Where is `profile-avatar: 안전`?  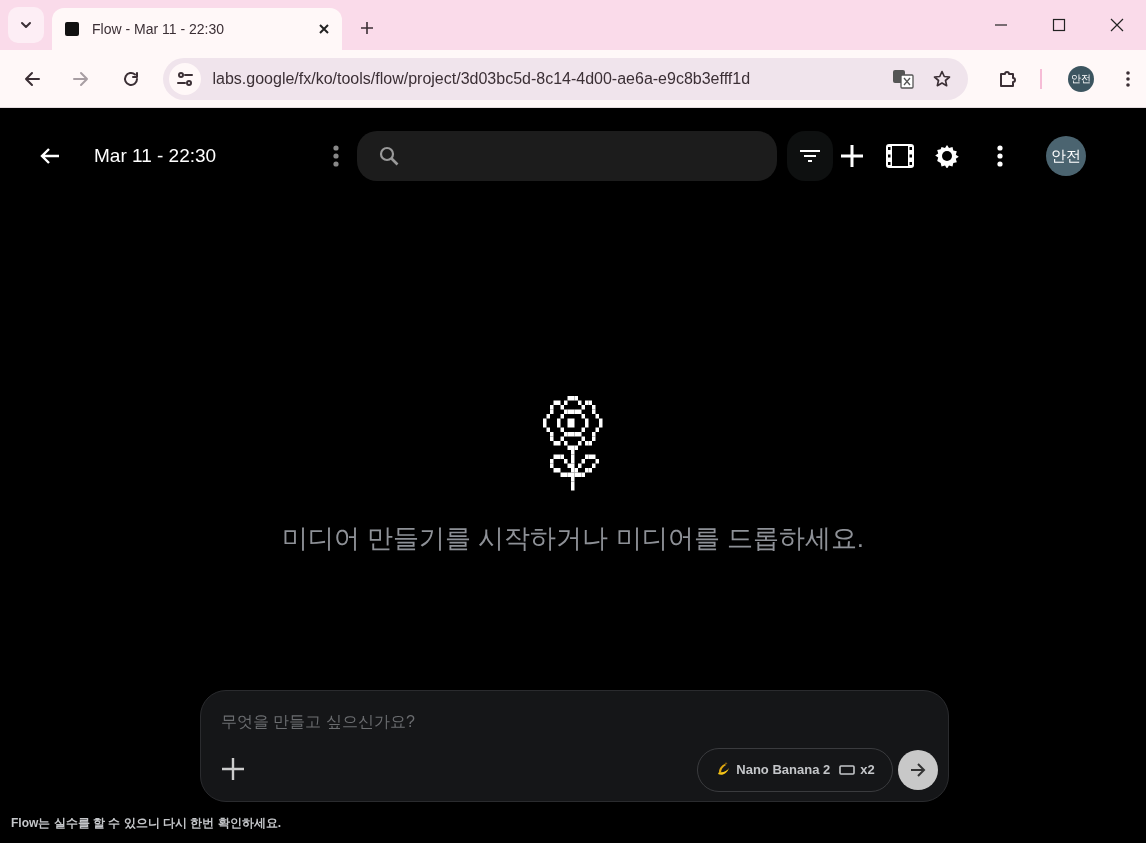
profile-avatar: 안전 is located at coordinates (1081, 78).